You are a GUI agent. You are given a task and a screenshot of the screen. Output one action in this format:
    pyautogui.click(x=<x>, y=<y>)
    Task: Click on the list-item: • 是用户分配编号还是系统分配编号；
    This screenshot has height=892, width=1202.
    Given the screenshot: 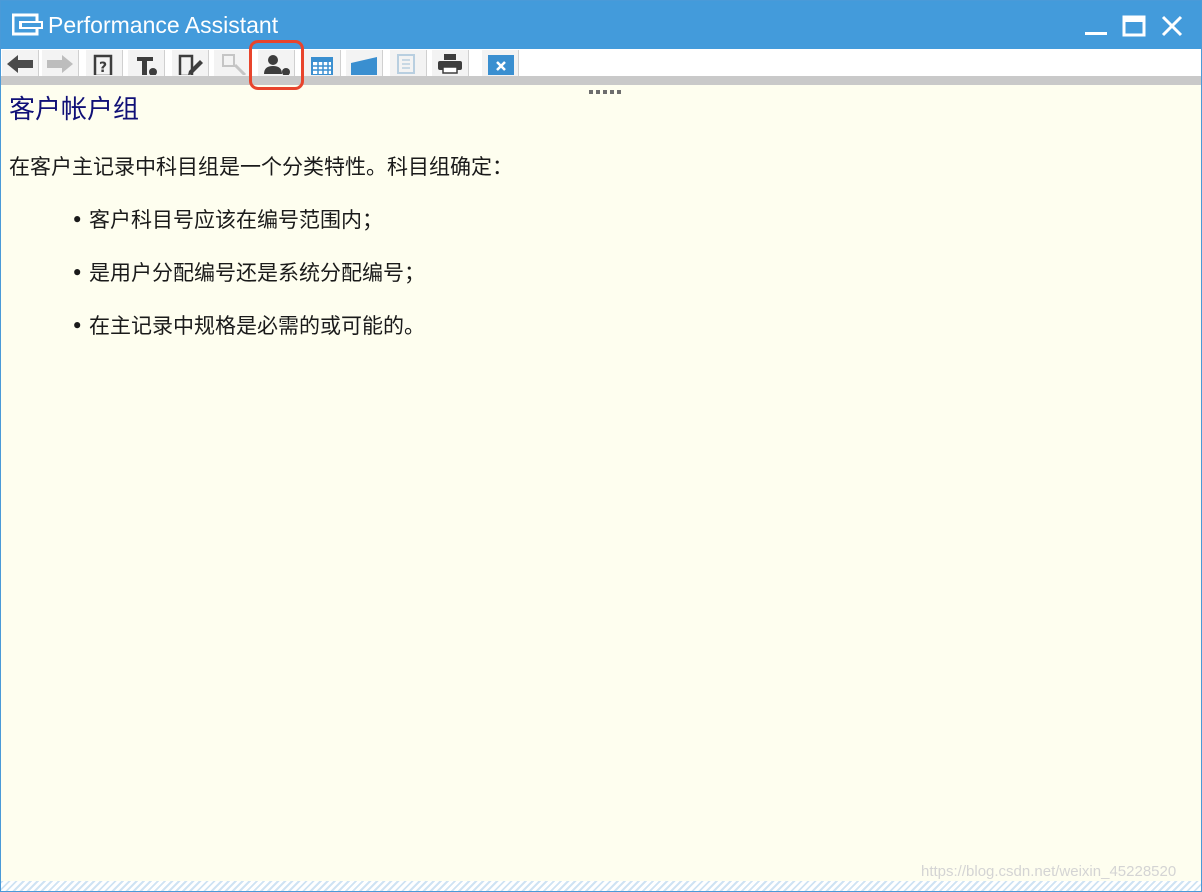 What is the action you would take?
    pyautogui.click(x=248, y=284)
    